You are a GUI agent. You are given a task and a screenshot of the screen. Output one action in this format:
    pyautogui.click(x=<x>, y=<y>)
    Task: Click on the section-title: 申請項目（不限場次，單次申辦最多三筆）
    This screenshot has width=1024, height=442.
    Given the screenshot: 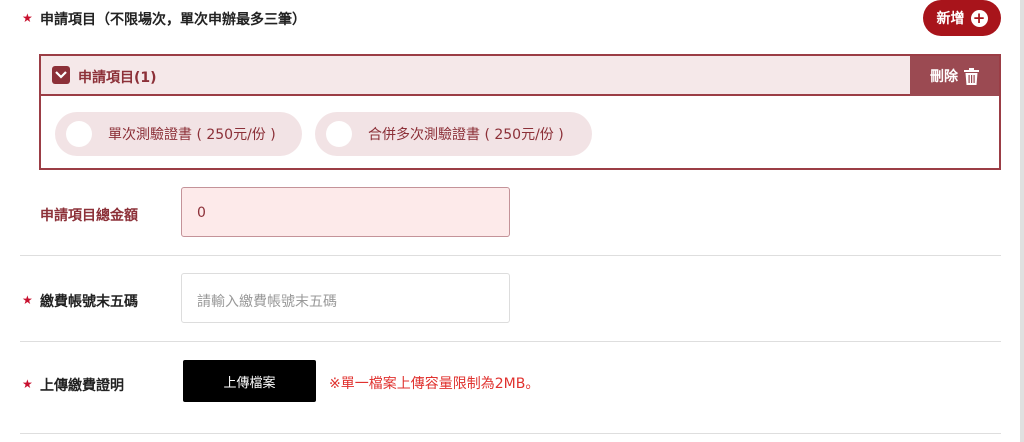 What is the action you would take?
    pyautogui.click(x=173, y=20)
    